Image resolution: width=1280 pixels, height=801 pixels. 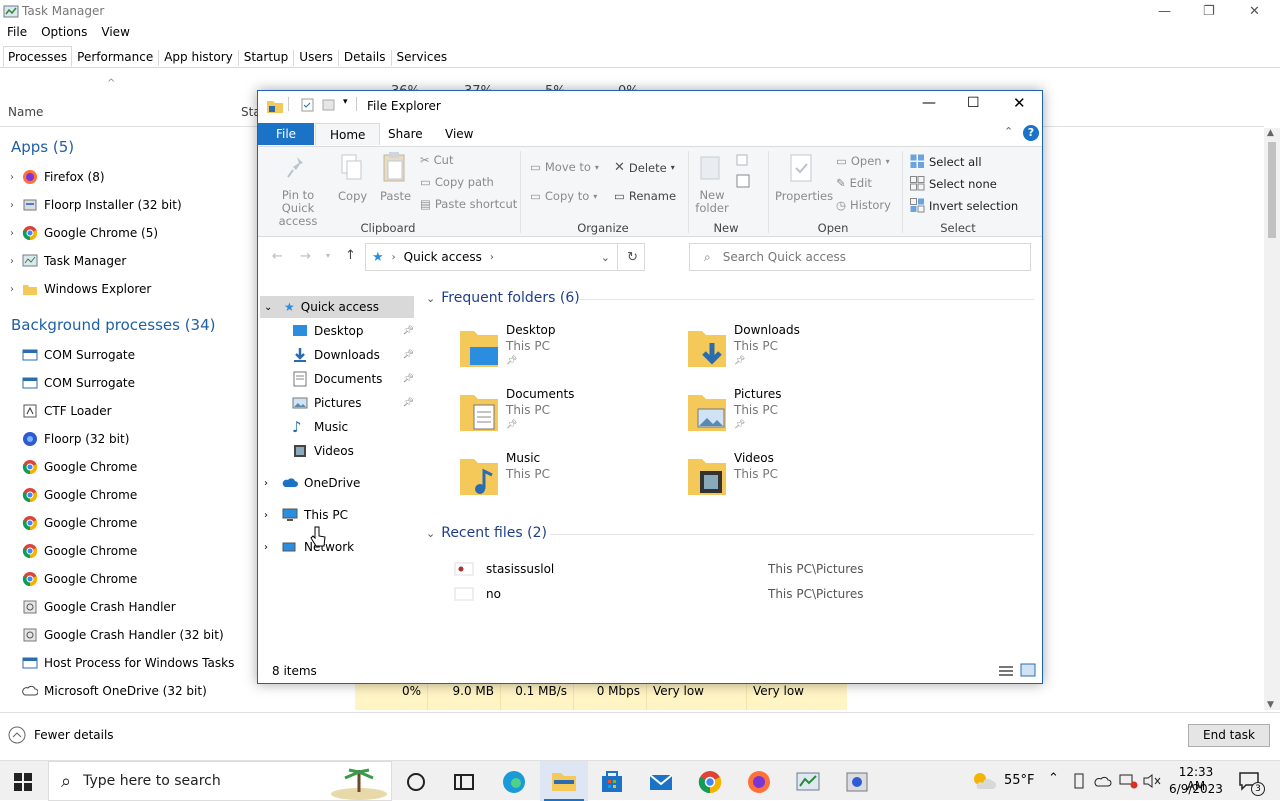 I want to click on recent-file-row: no This PC\Pictures, so click(x=744, y=594).